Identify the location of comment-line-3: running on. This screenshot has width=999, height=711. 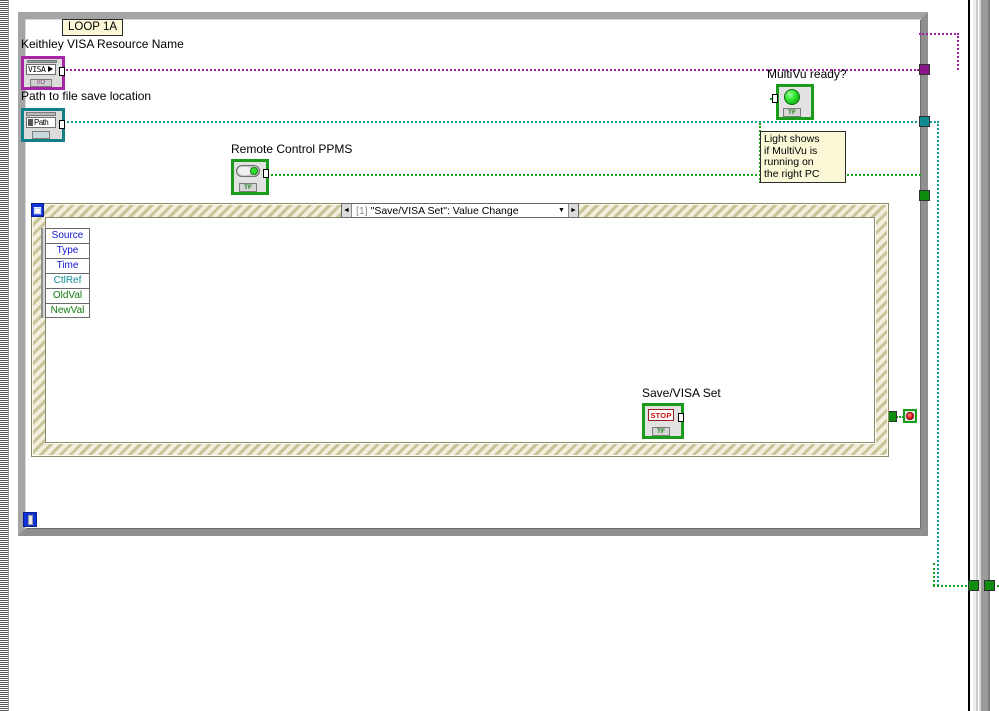
(789, 162).